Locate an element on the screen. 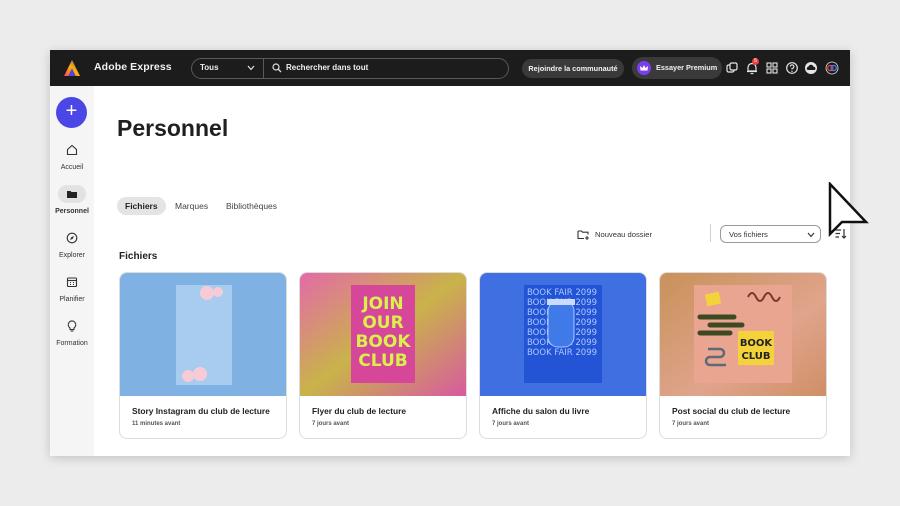 The width and height of the screenshot is (900, 506). apps-grid-icon is located at coordinates (772, 68).